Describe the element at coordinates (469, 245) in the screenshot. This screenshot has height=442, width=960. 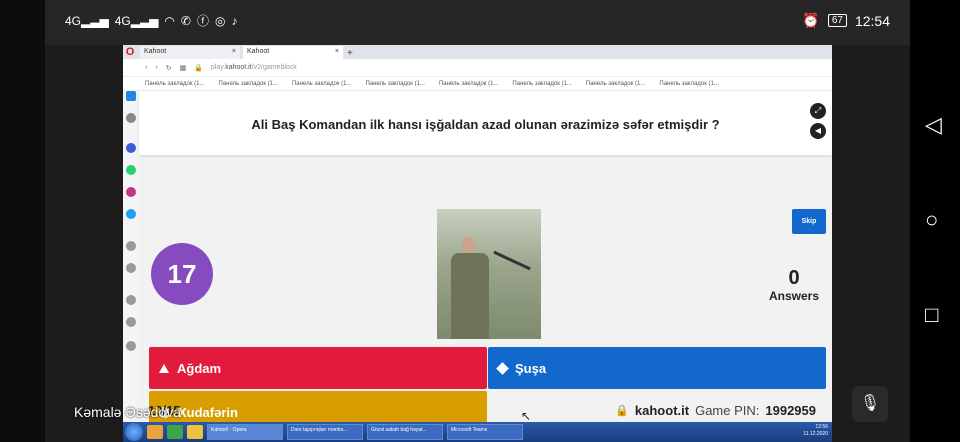
I see `image-figure-head` at that location.